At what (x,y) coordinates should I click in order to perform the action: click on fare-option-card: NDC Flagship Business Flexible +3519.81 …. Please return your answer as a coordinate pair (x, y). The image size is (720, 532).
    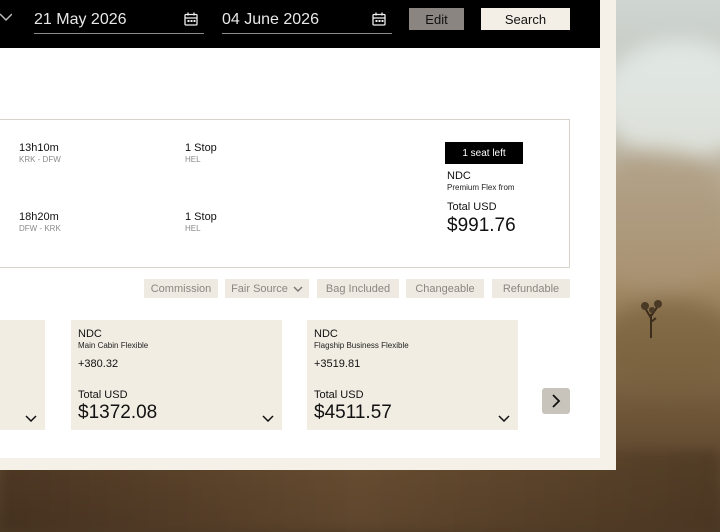
    Looking at the image, I should click on (412, 375).